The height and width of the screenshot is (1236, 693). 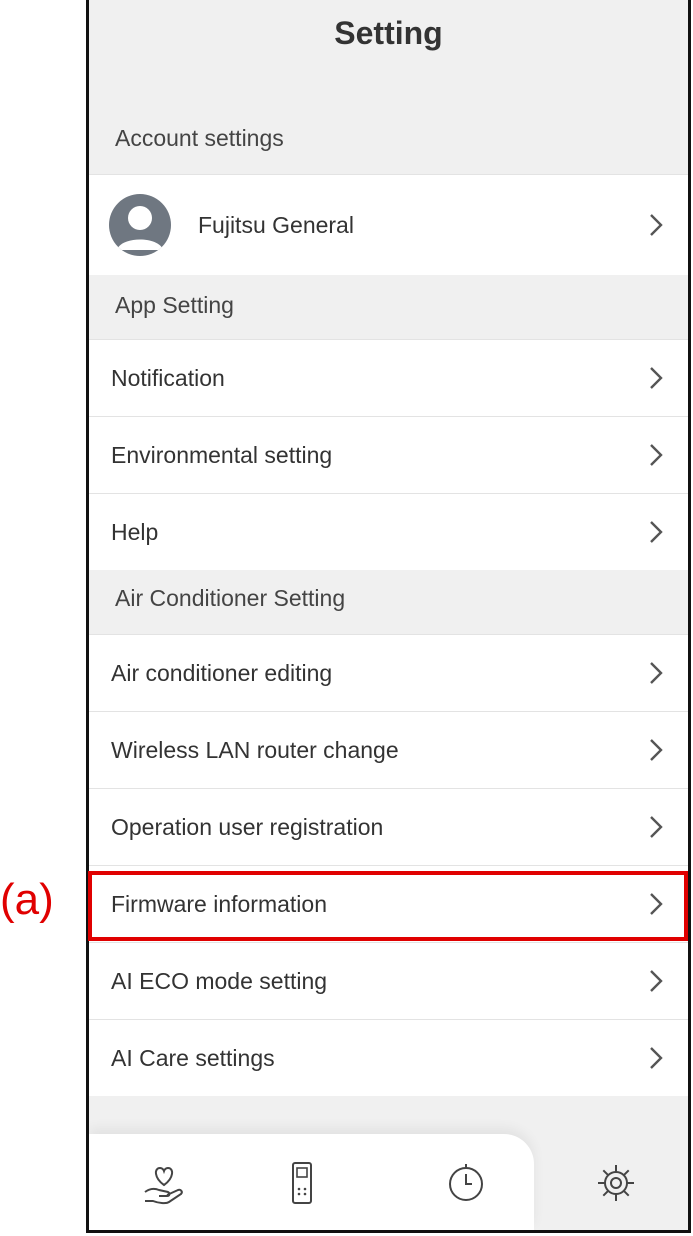 I want to click on section-header-account: Account settings, so click(x=388, y=124).